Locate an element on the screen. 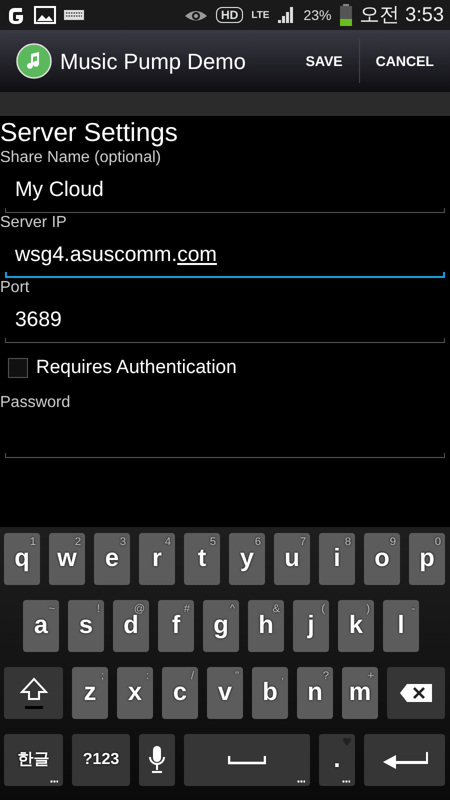  key-hint: ; is located at coordinates (102, 676).